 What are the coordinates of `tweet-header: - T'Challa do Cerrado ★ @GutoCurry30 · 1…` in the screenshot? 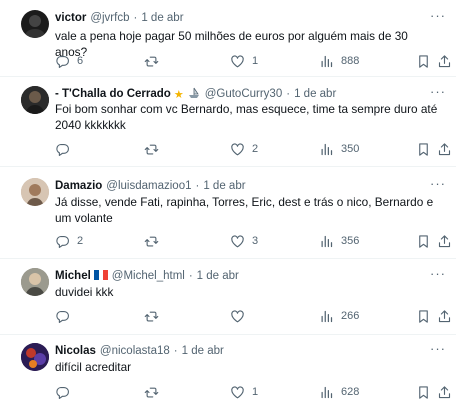 It's located at (195, 94).